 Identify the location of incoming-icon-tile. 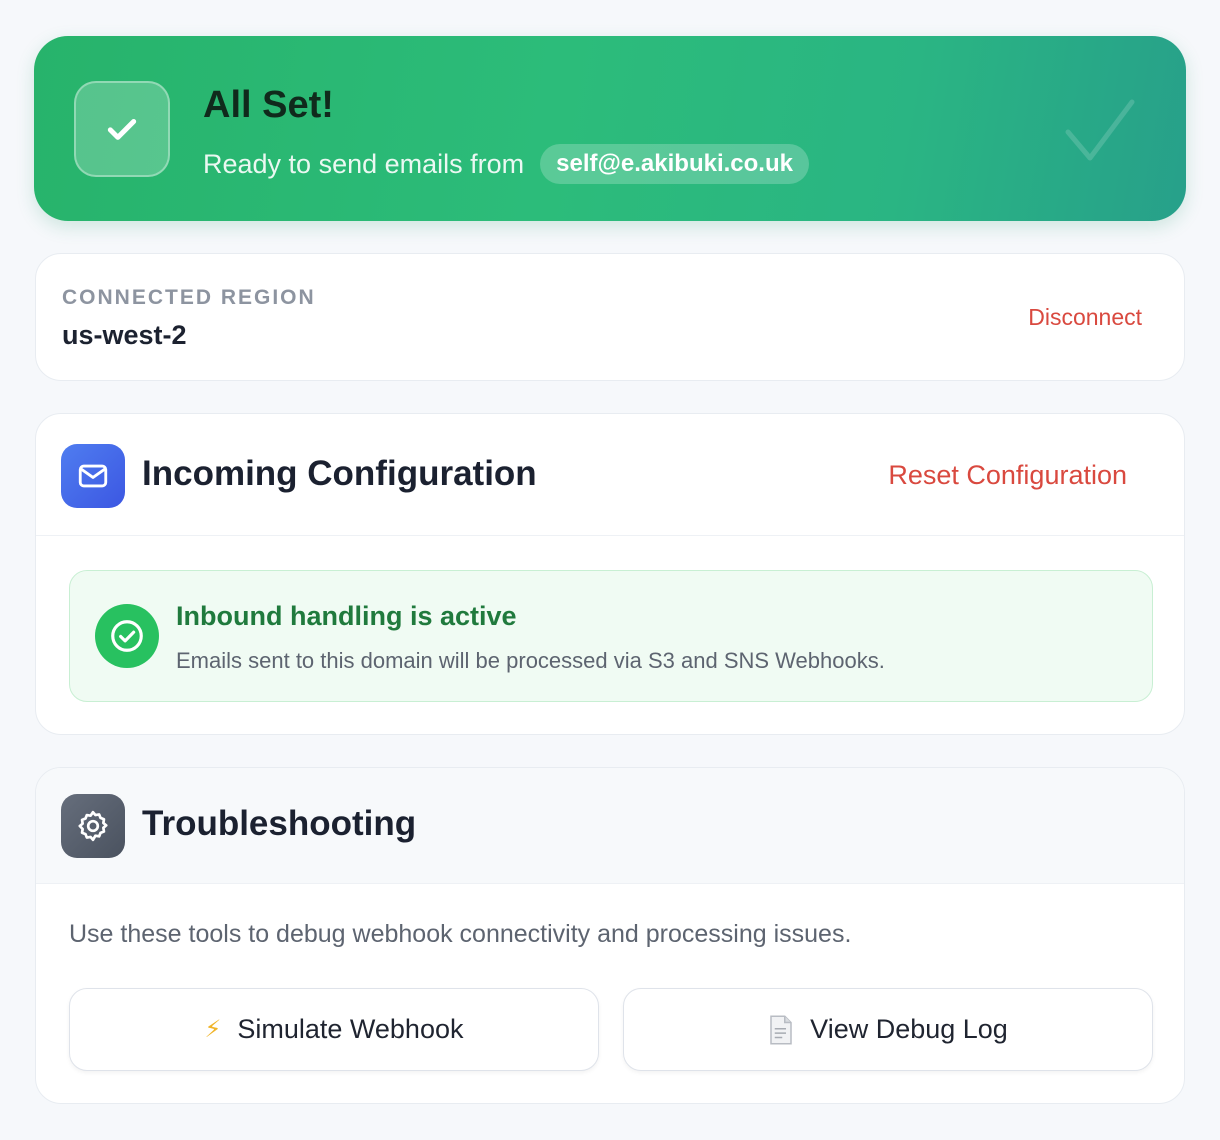
(93, 476).